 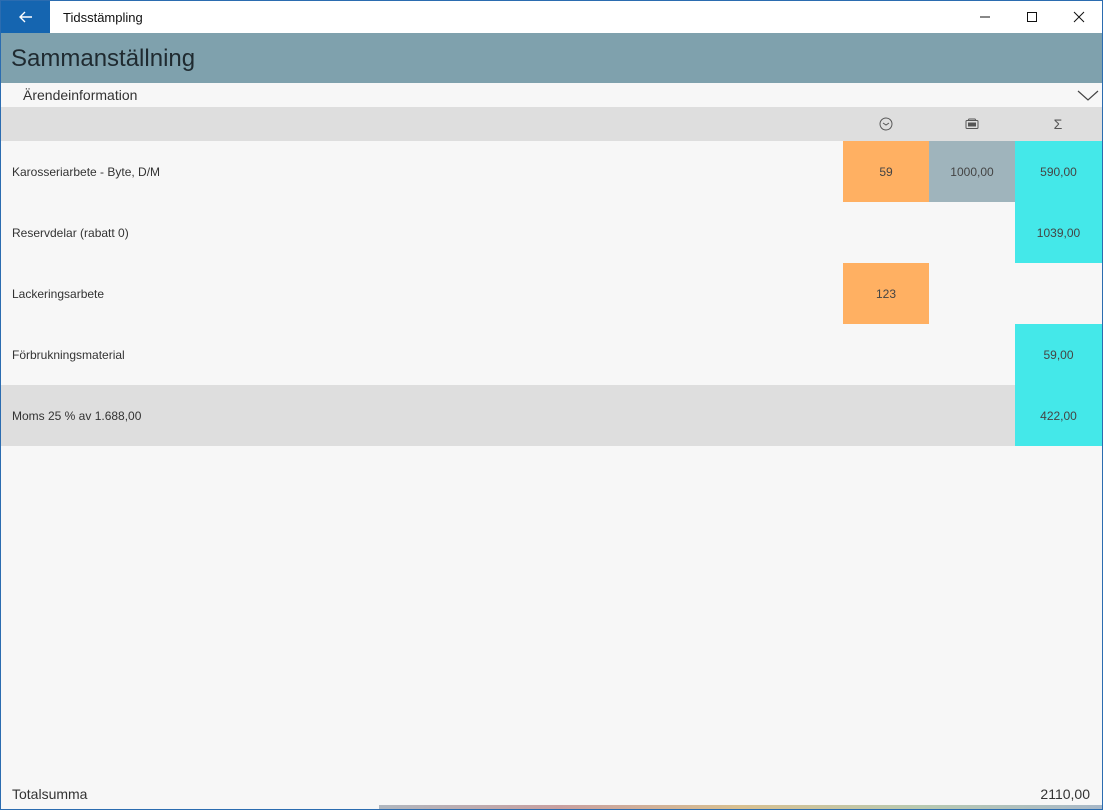 I want to click on chevron-down-icon, so click(x=1088, y=95).